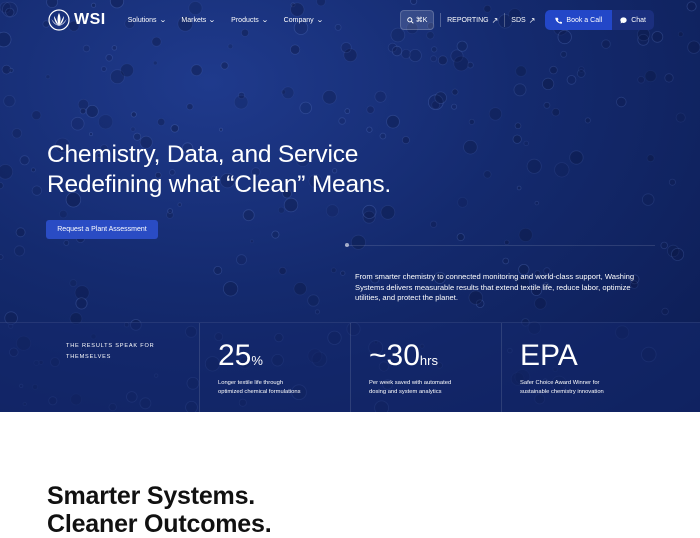 The width and height of the screenshot is (700, 538). Describe the element at coordinates (151, 496) in the screenshot. I see `section-title-line-1: Smarter Systems.` at that location.